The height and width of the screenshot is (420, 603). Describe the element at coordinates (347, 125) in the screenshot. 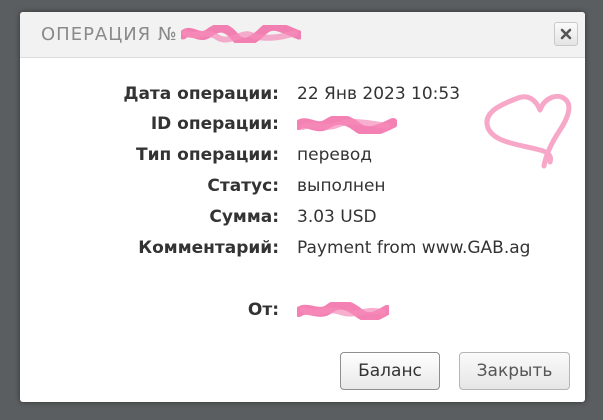

I see `redacted-operation-id` at that location.